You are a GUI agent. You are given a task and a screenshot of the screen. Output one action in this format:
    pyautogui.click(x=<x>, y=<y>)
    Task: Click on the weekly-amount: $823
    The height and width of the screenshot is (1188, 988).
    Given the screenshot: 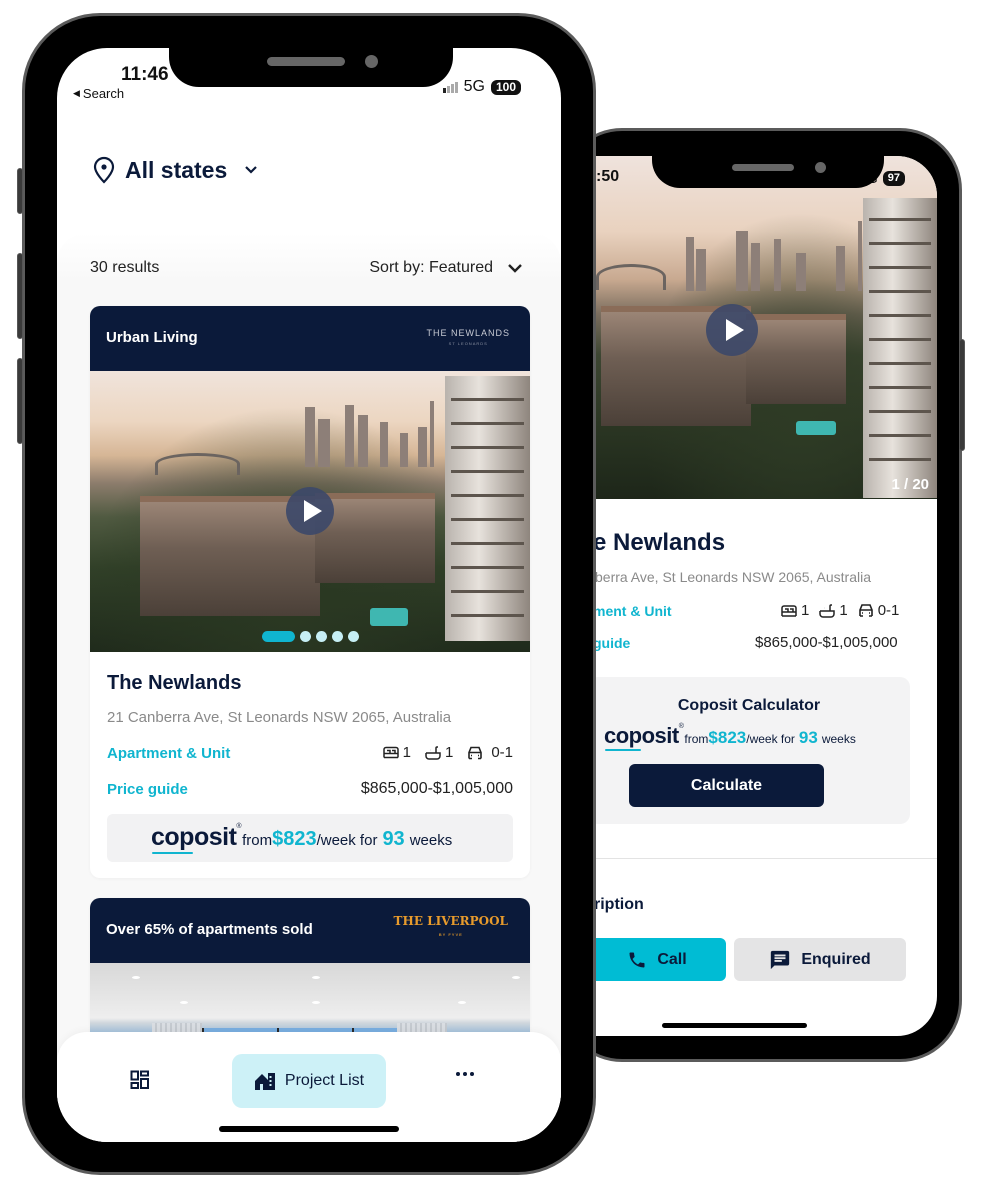 What is the action you would take?
    pyautogui.click(x=727, y=737)
    